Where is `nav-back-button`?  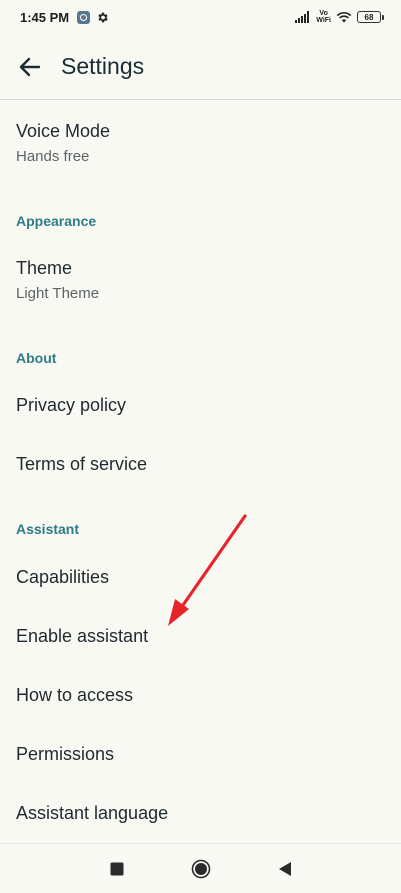
nav-back-button is located at coordinates (285, 869).